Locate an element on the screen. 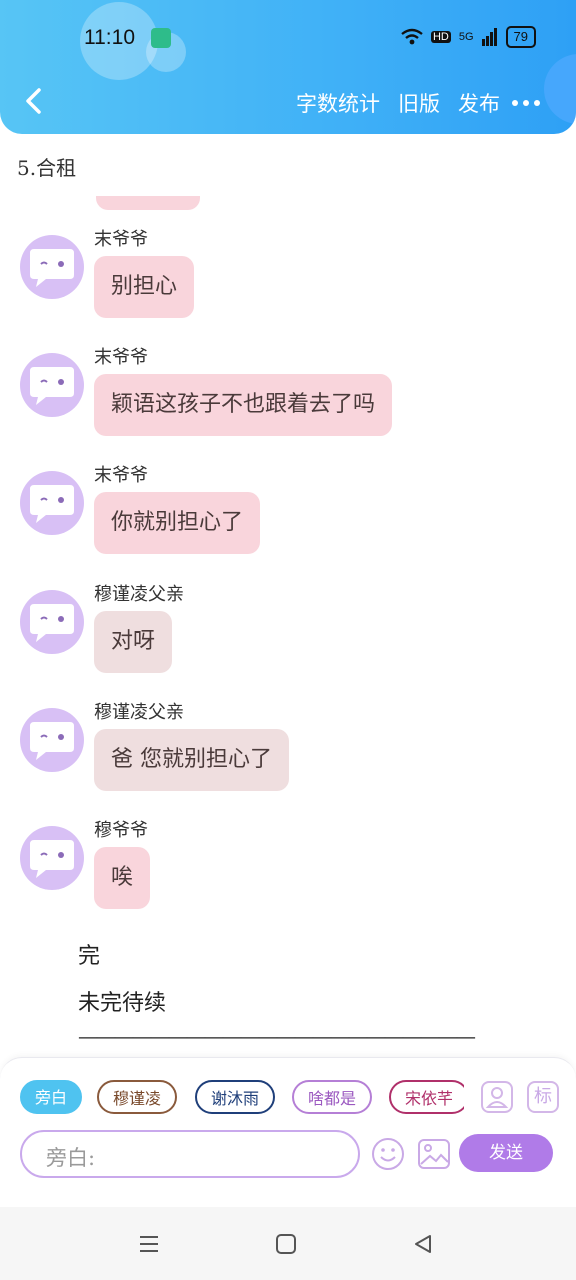 Image resolution: width=576 pixels, height=1280 pixels. header-actions: 字数统计 旧版 发布 is located at coordinates (398, 103).